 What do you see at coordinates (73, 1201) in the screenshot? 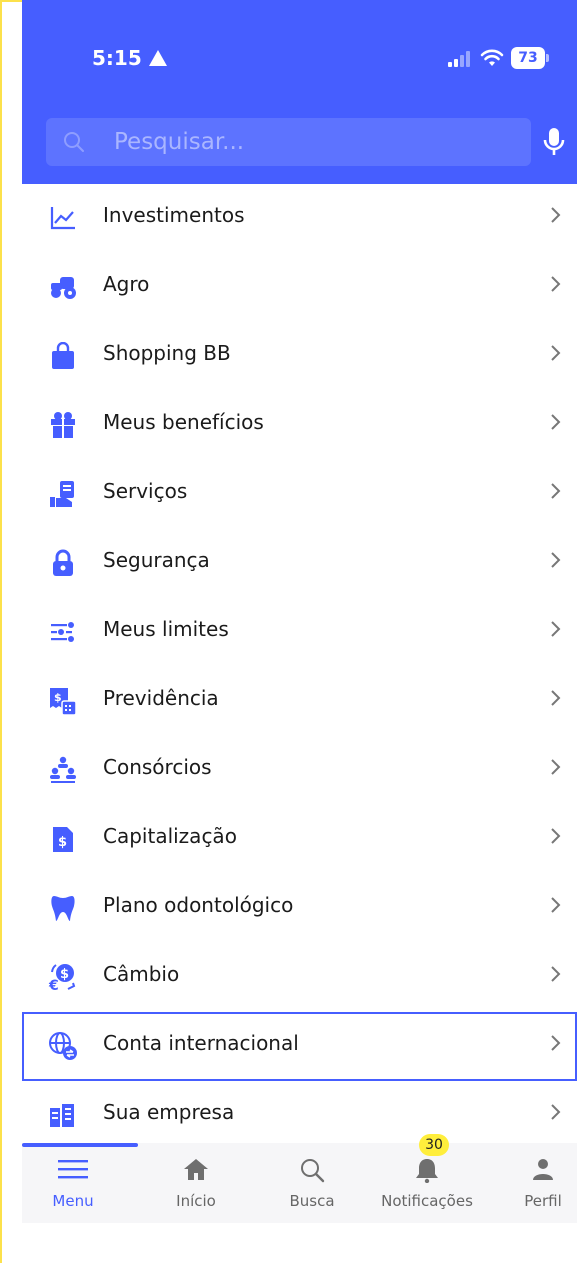
I see `nav-label: Menu` at bounding box center [73, 1201].